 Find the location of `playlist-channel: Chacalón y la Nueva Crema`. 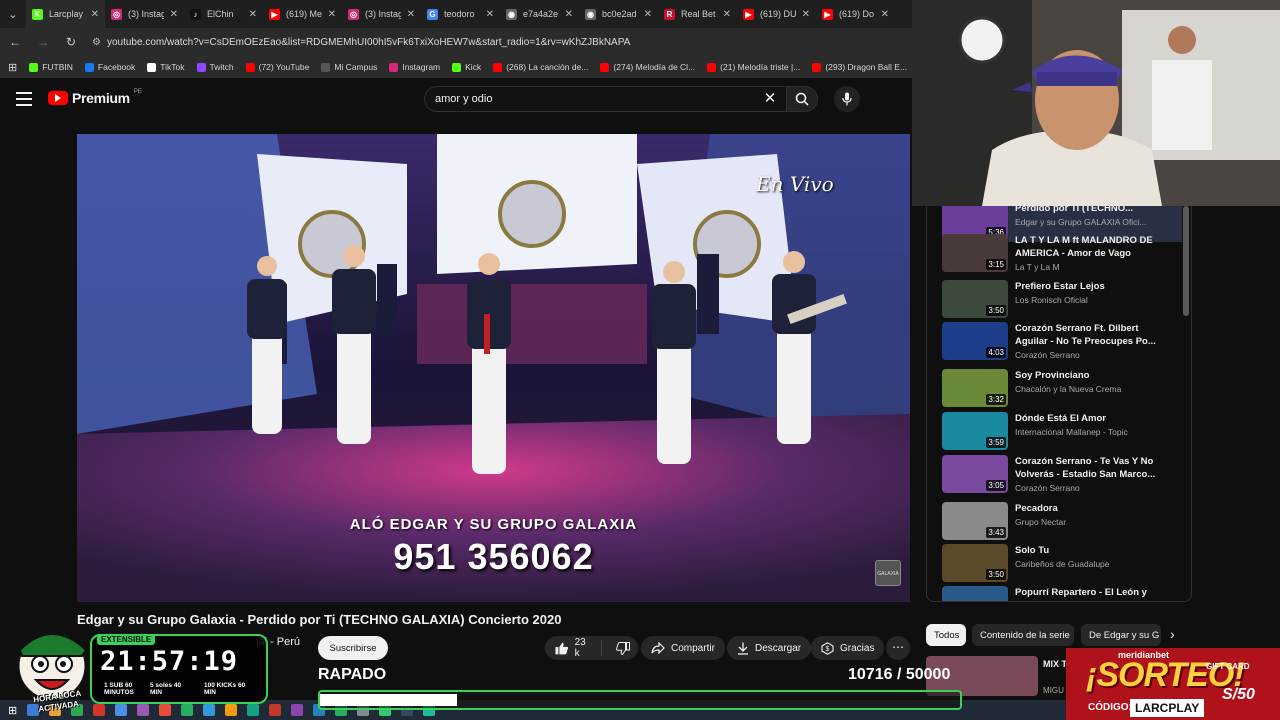

playlist-channel: Chacalón y la Nueva Crema is located at coordinates (1068, 389).